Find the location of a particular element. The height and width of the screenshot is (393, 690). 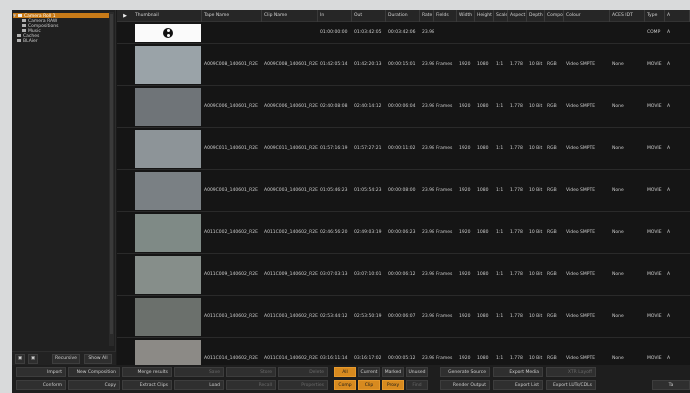

cell-aces: None is located at coordinates (618, 190).